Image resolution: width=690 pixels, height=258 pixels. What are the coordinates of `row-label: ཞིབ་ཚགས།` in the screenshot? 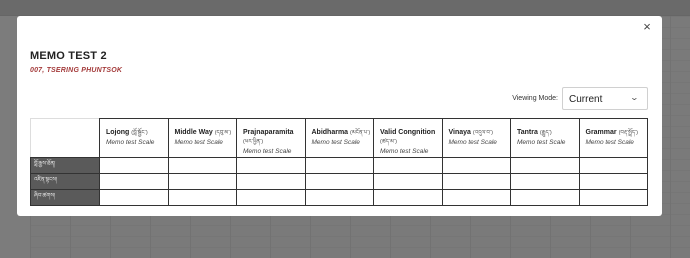 It's located at (65, 197).